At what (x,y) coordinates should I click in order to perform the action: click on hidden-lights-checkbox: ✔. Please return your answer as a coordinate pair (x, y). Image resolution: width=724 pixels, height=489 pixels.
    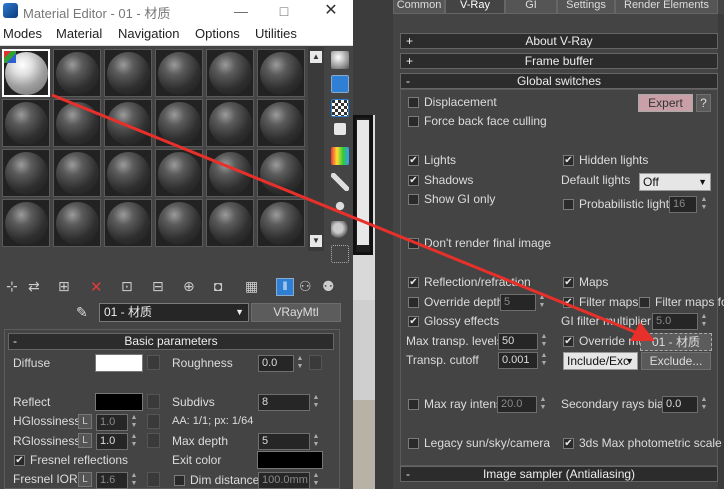
    Looking at the image, I should click on (568, 160).